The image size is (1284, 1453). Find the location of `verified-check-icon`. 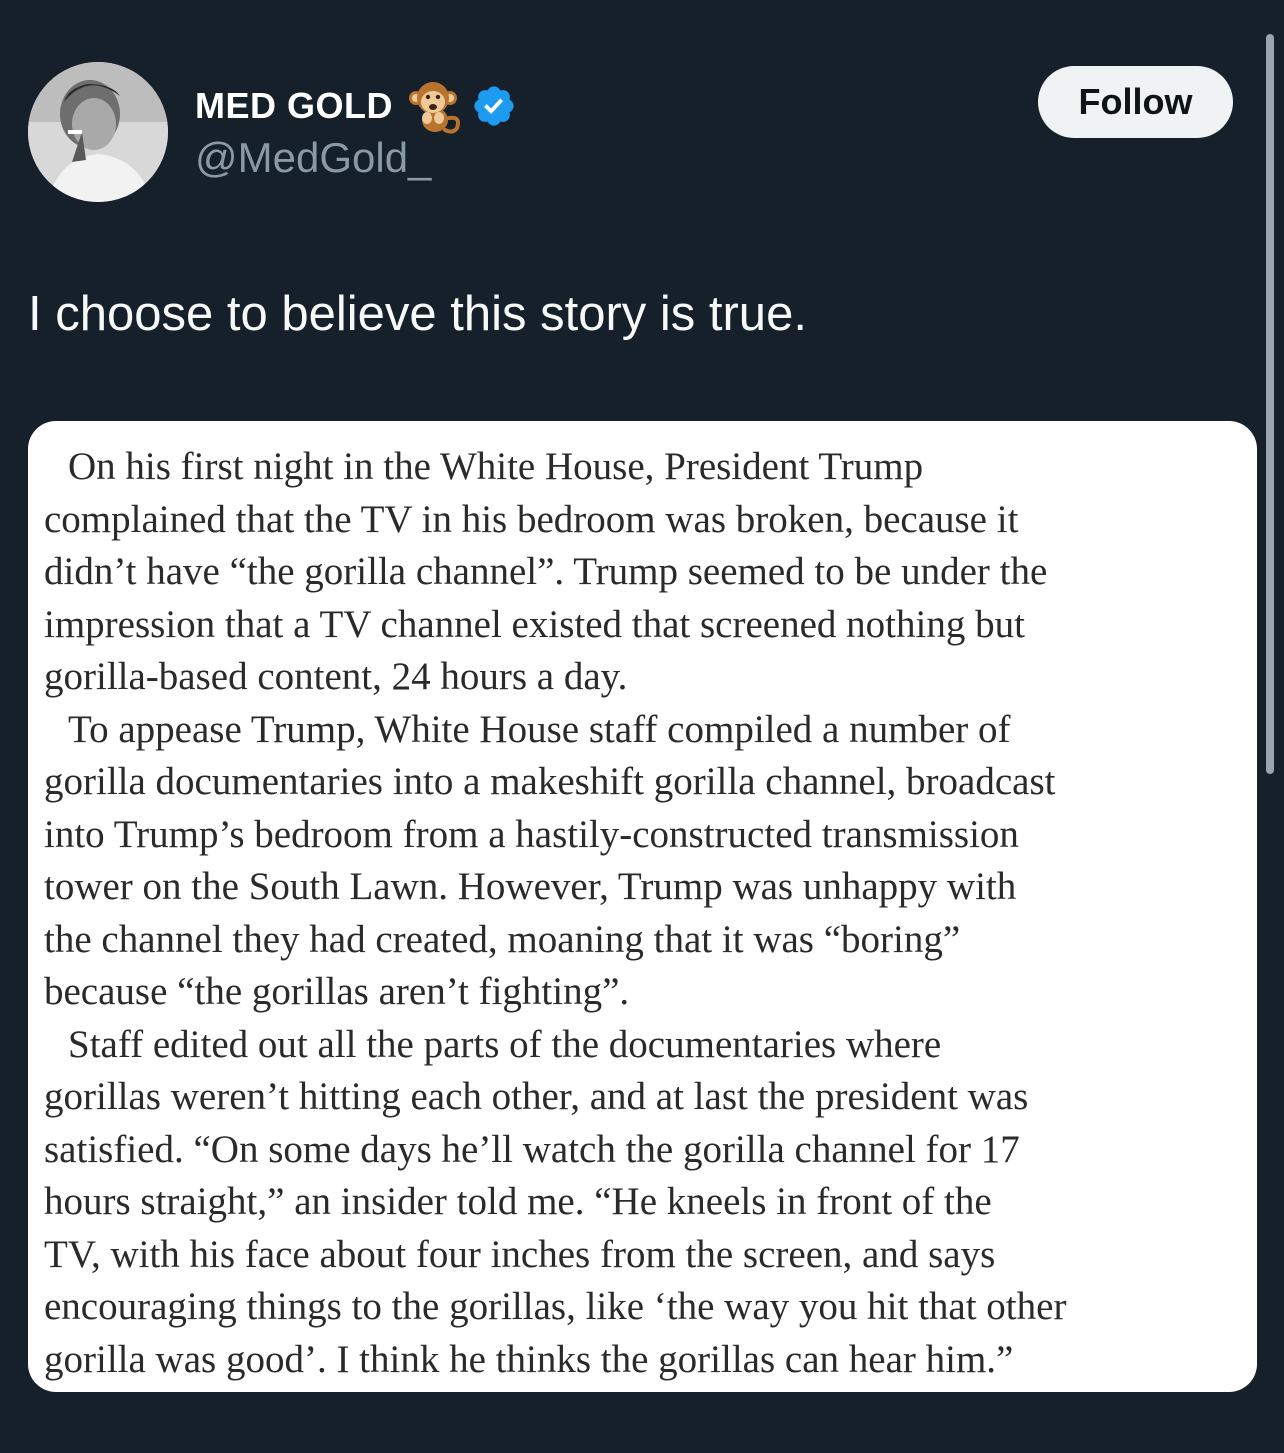

verified-check-icon is located at coordinates (494, 106).